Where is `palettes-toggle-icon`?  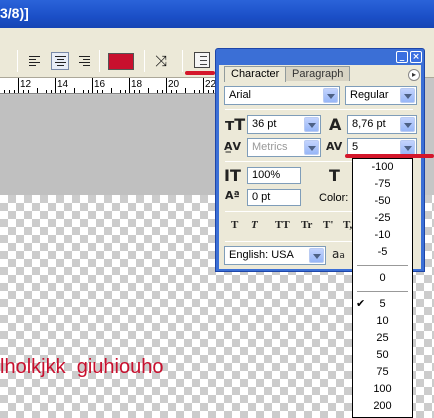 palettes-toggle-icon is located at coordinates (202, 60).